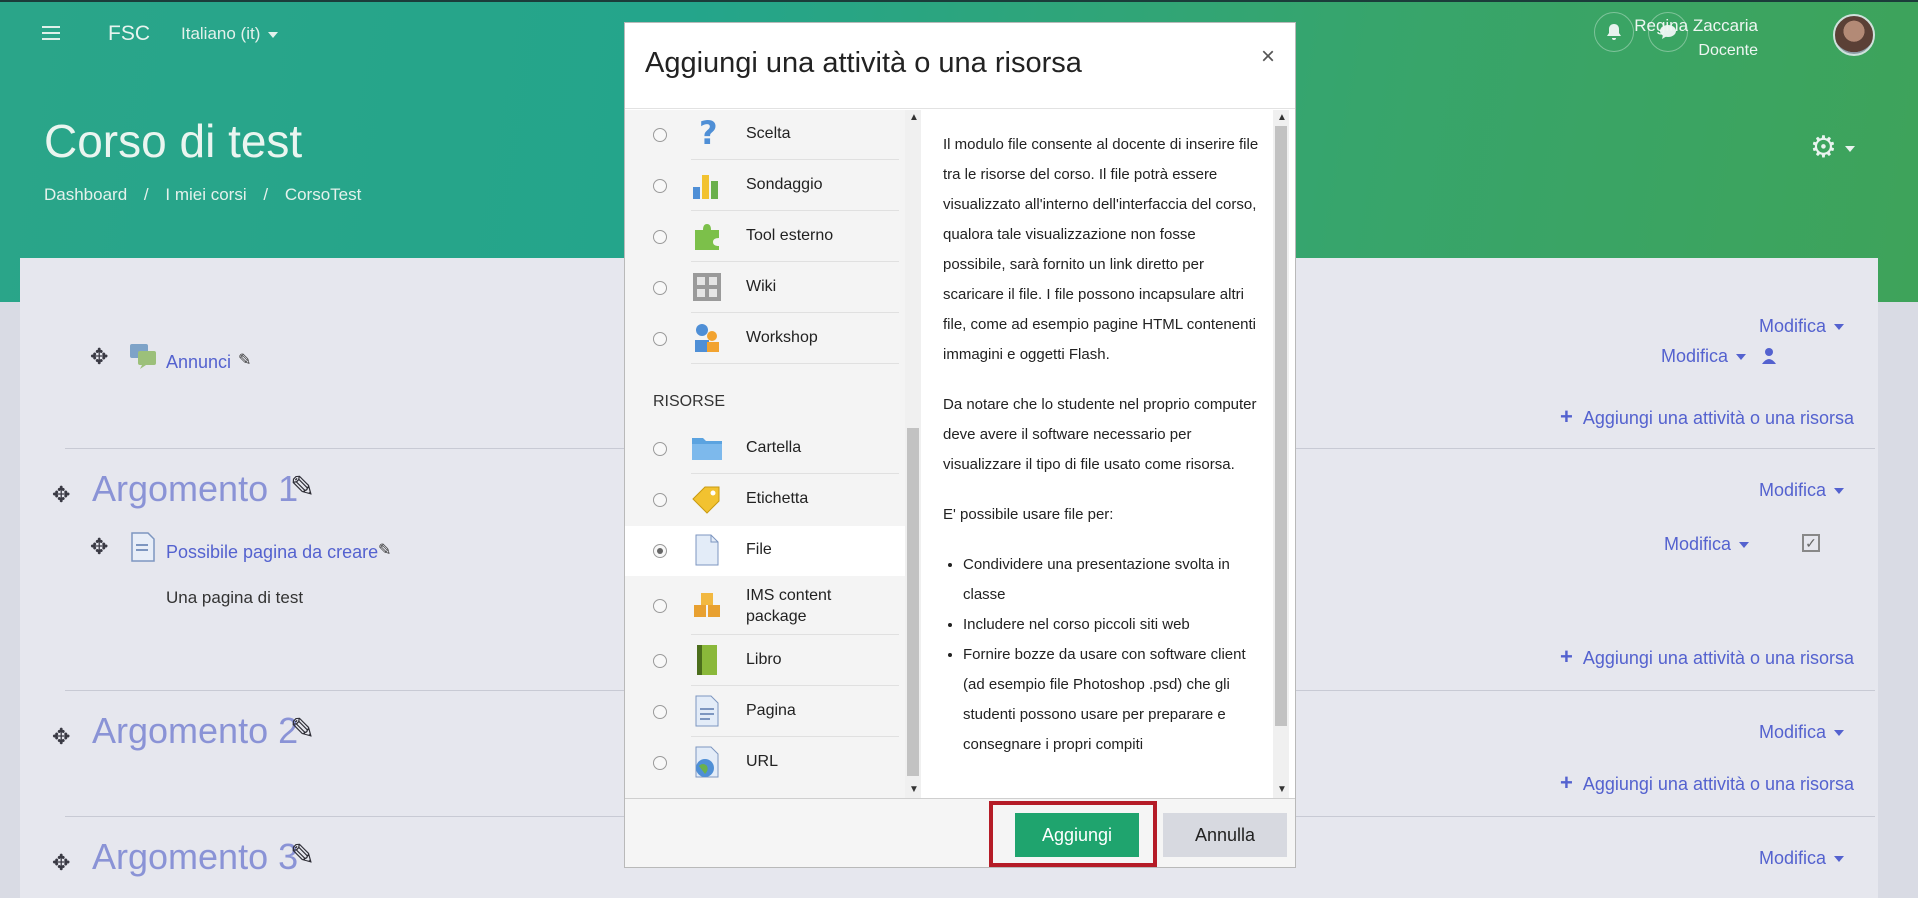 The width and height of the screenshot is (1918, 898). What do you see at coordinates (221, 33) in the screenshot?
I see `language-label: Italiano (it)` at bounding box center [221, 33].